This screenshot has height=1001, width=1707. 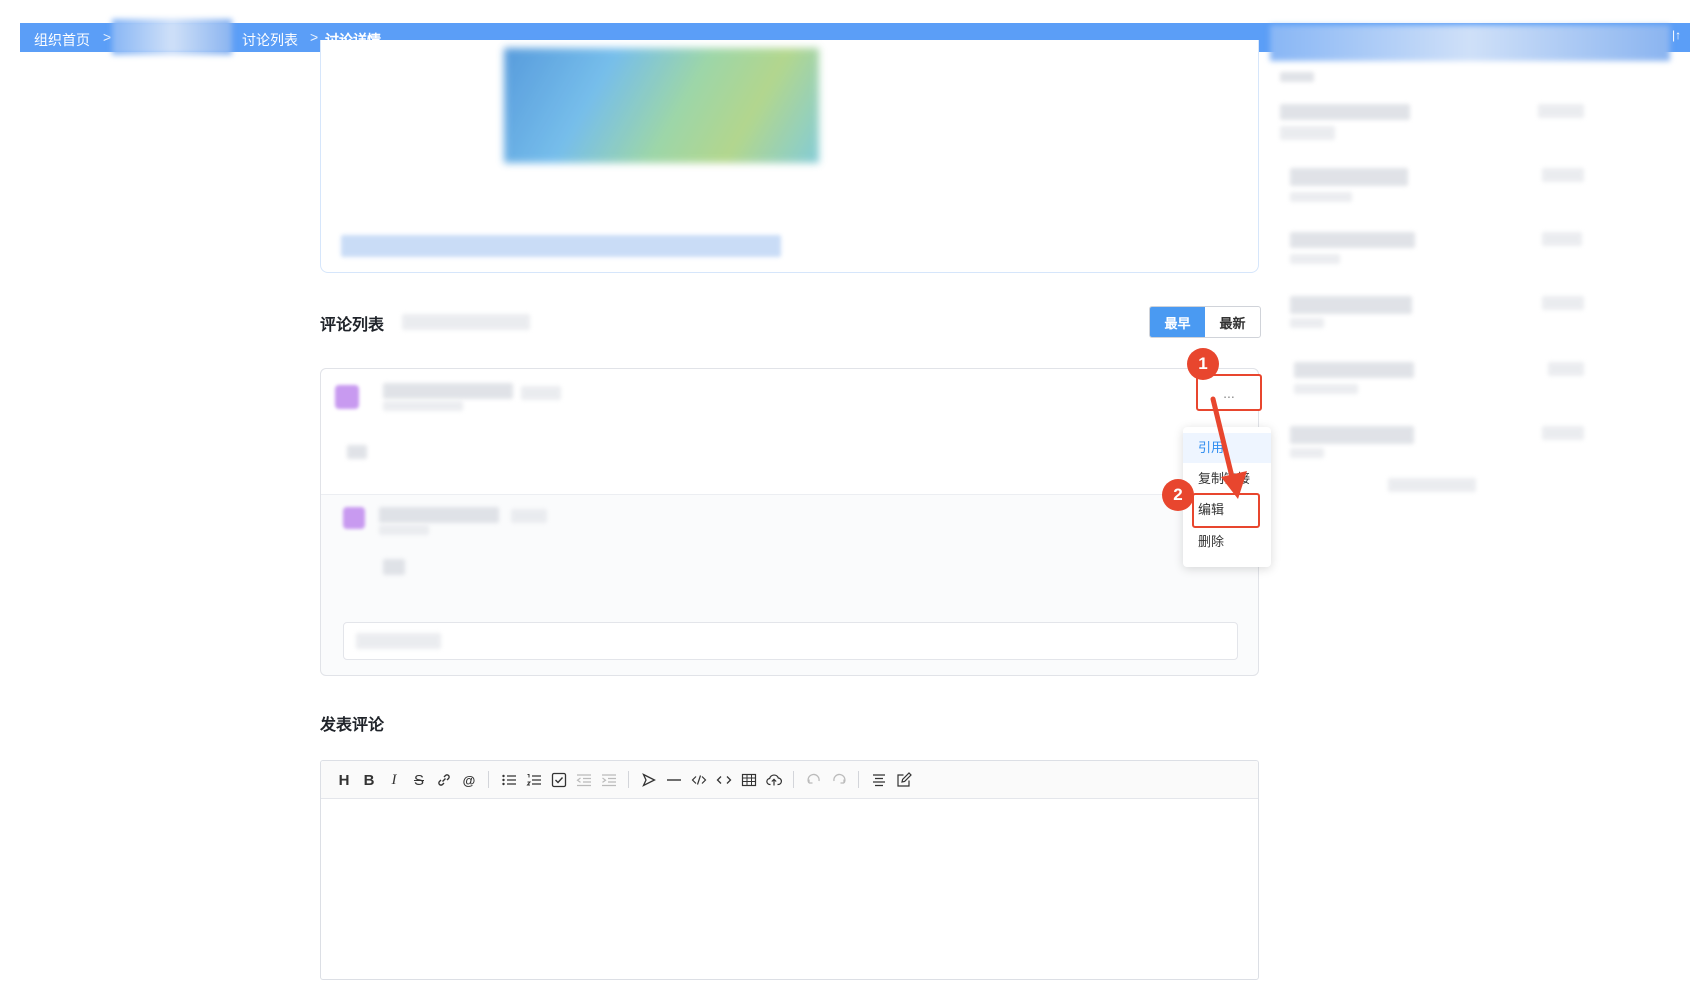 What do you see at coordinates (584, 780) in the screenshot?
I see `outdent-icon` at bounding box center [584, 780].